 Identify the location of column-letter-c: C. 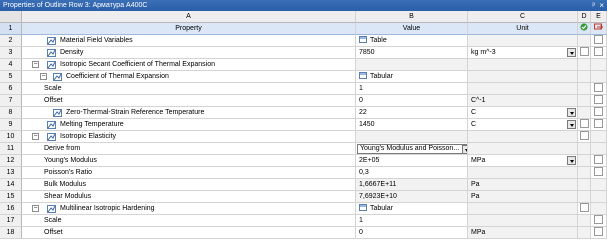
(523, 17).